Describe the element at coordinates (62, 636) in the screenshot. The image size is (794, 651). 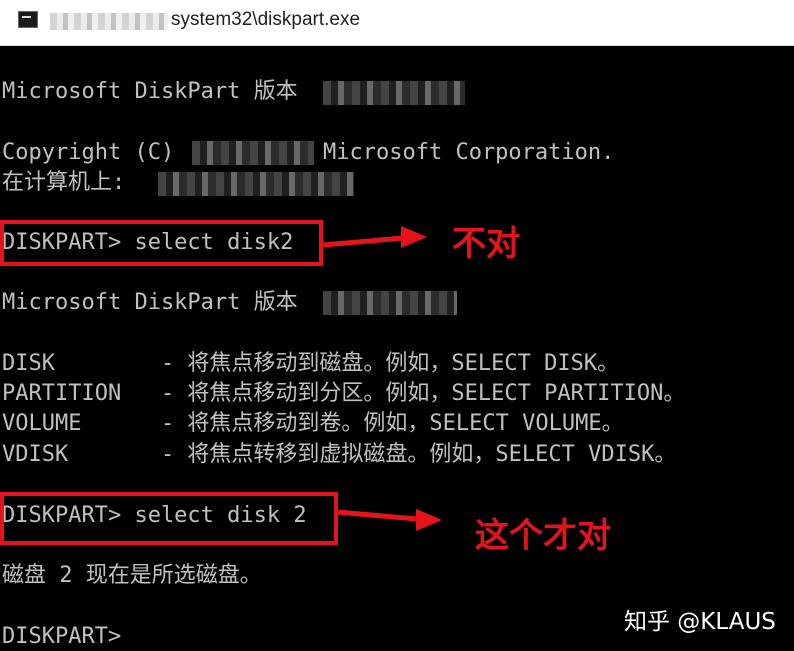
I see `prompt-line: DISKPART>` at that location.